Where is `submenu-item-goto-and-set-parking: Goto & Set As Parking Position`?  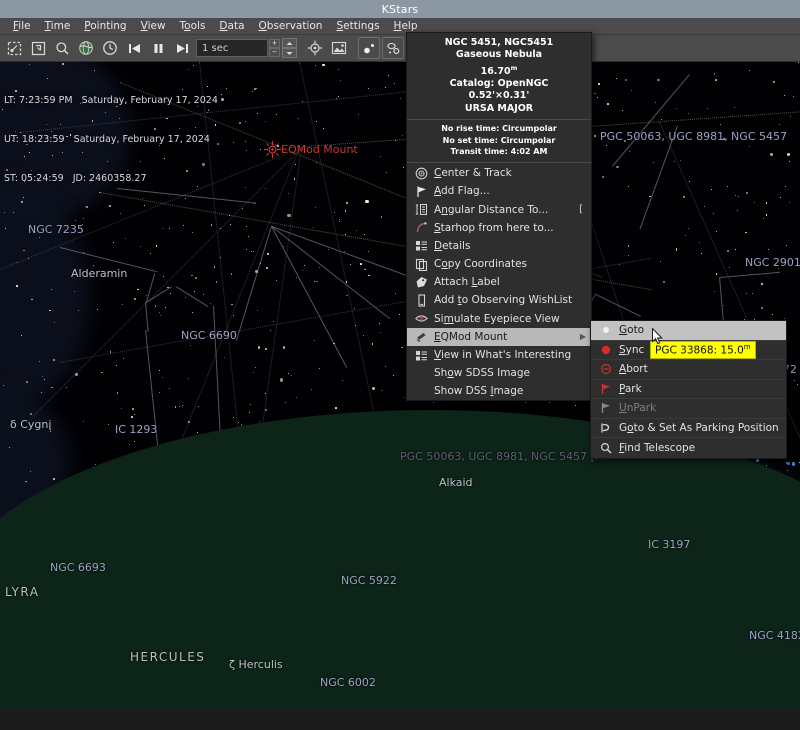
submenu-item-goto-and-set-parking: Goto & Set As Parking Position is located at coordinates (688, 428).